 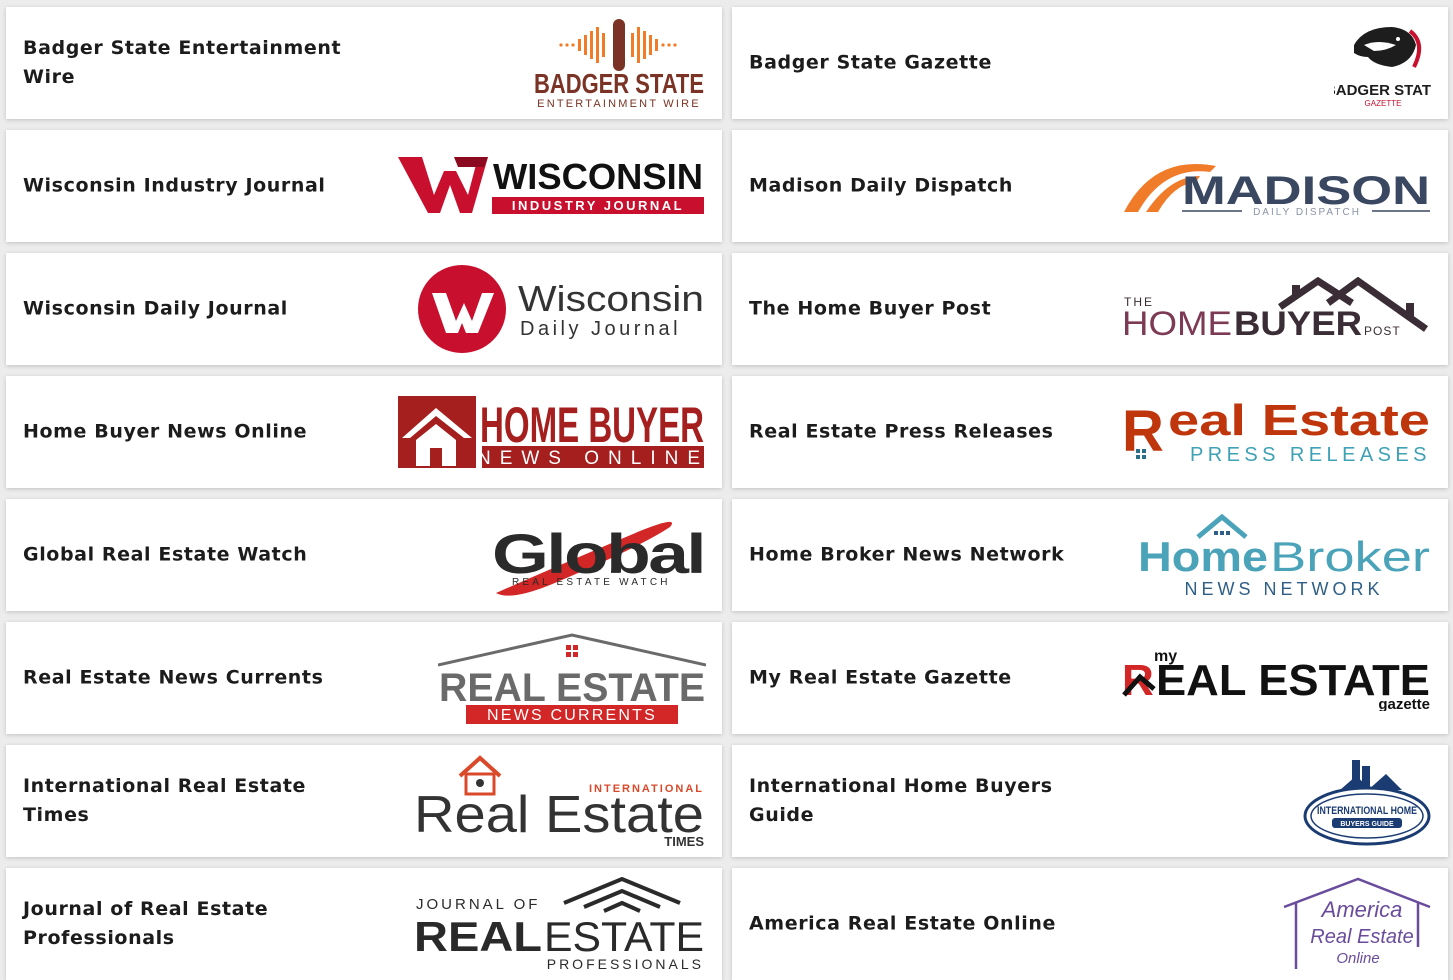 What do you see at coordinates (592, 425) in the screenshot?
I see `logo-line1: HOME BUYER` at bounding box center [592, 425].